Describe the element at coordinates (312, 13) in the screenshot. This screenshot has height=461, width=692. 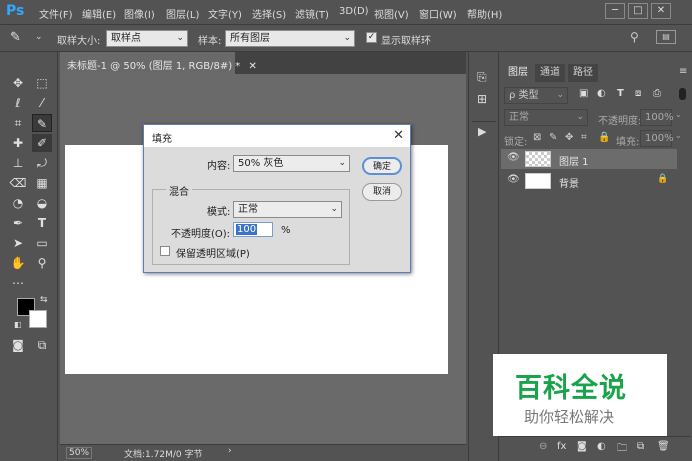
I see `menu-filter: 滤镜(T)` at that location.